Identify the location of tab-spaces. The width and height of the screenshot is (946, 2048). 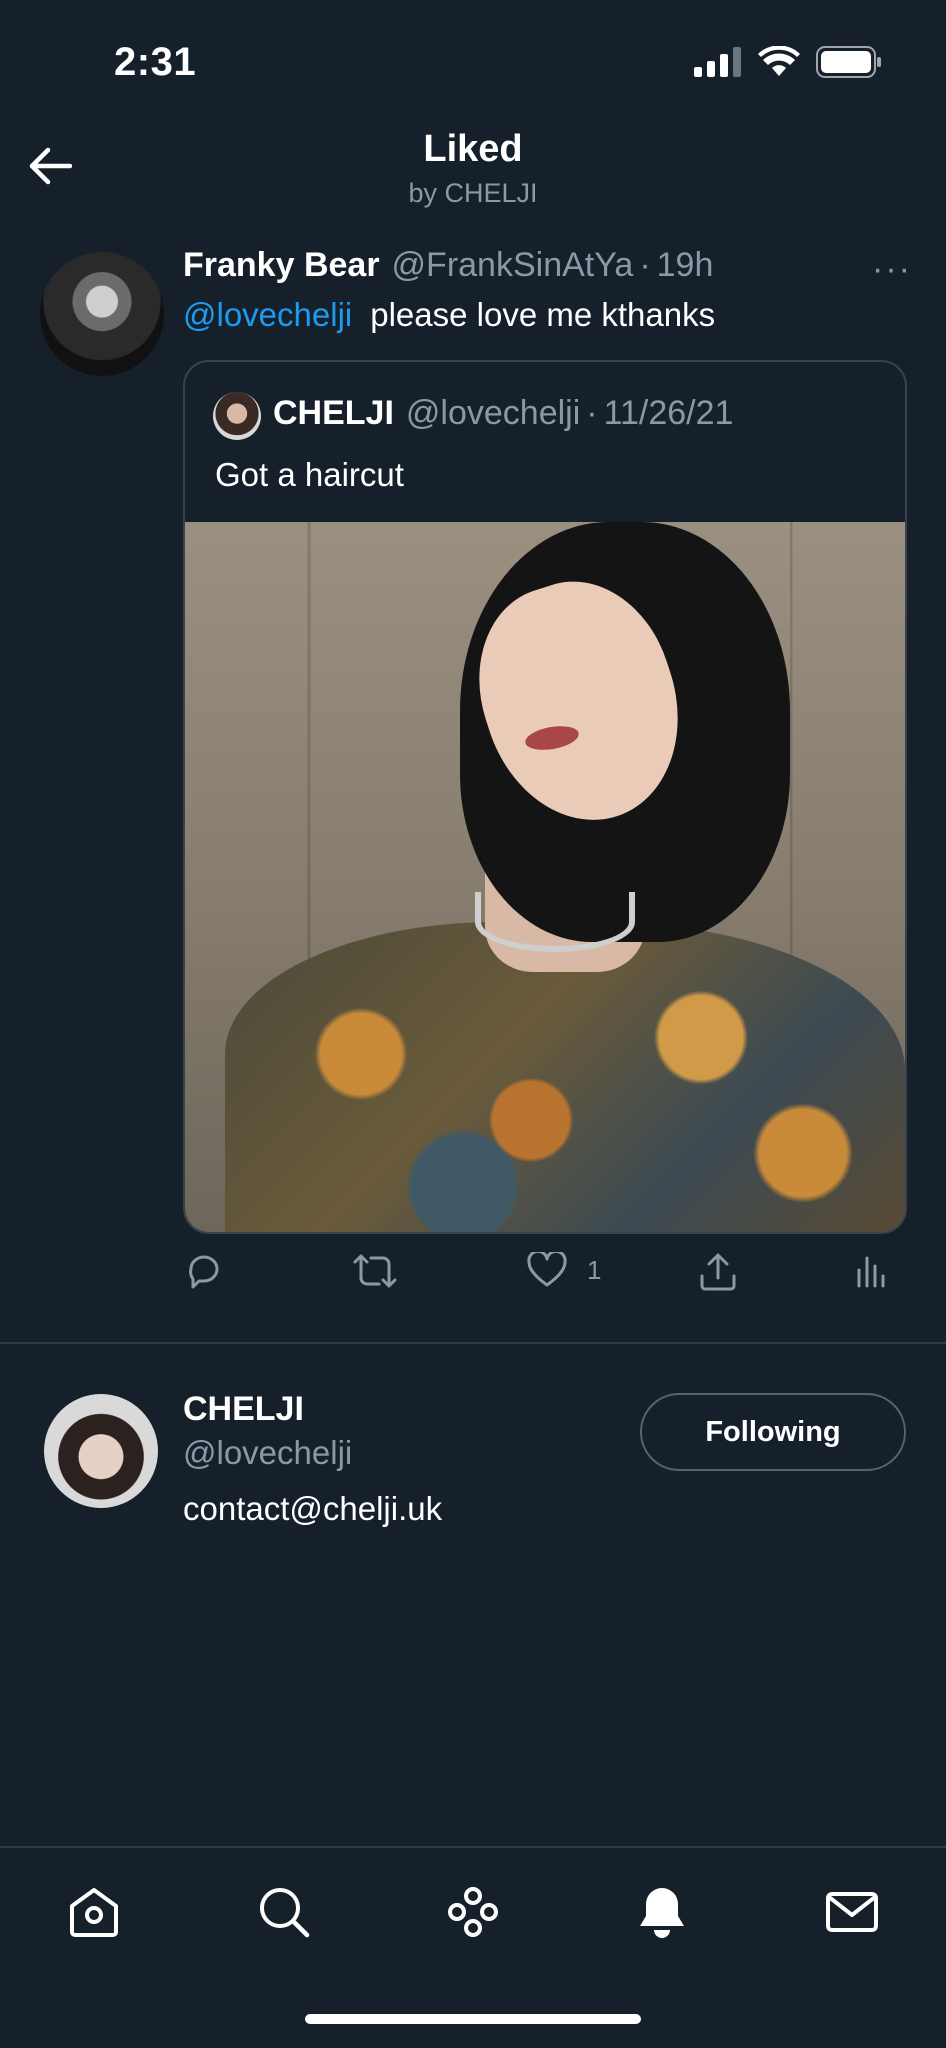
(473, 1912).